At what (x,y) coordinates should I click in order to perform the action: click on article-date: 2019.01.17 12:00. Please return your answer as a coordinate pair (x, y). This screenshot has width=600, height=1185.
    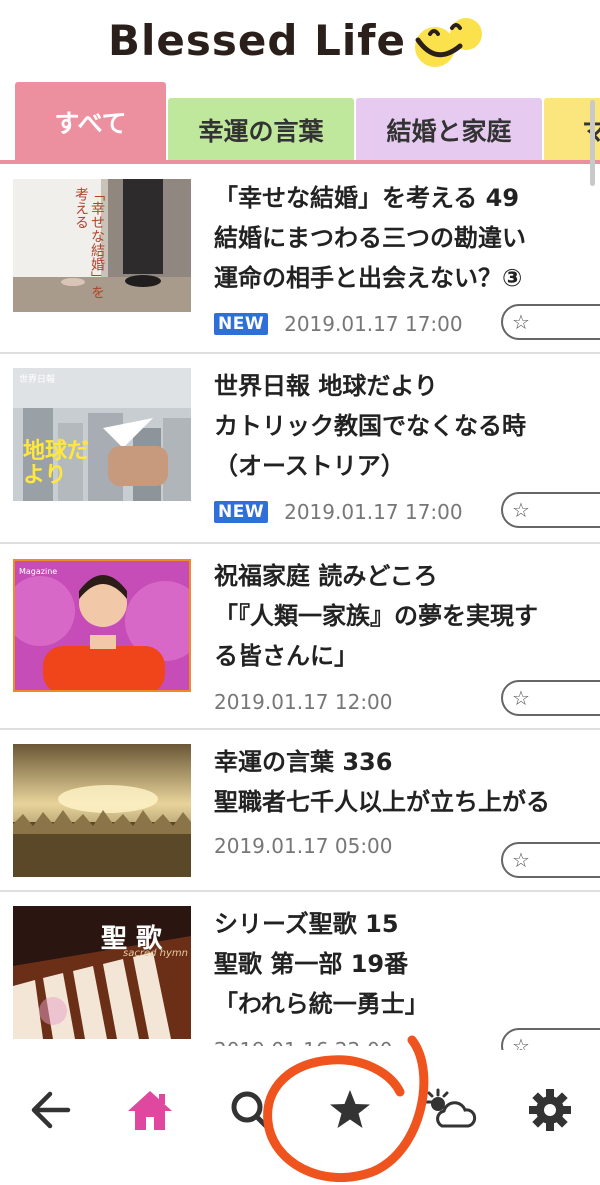
    Looking at the image, I should click on (303, 702).